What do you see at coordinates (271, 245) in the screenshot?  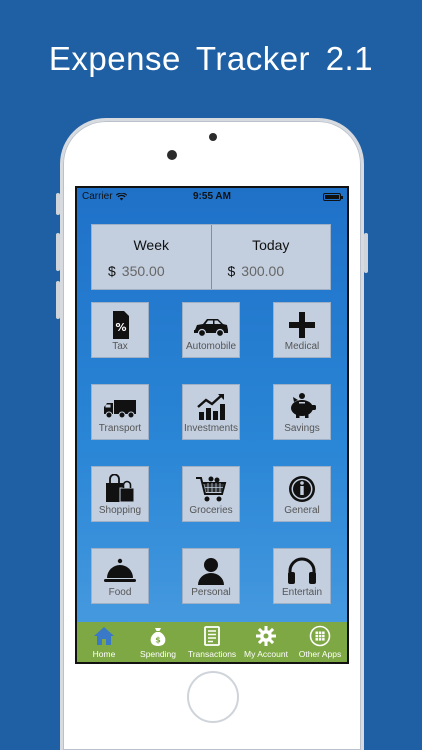 I see `today-label: Today` at bounding box center [271, 245].